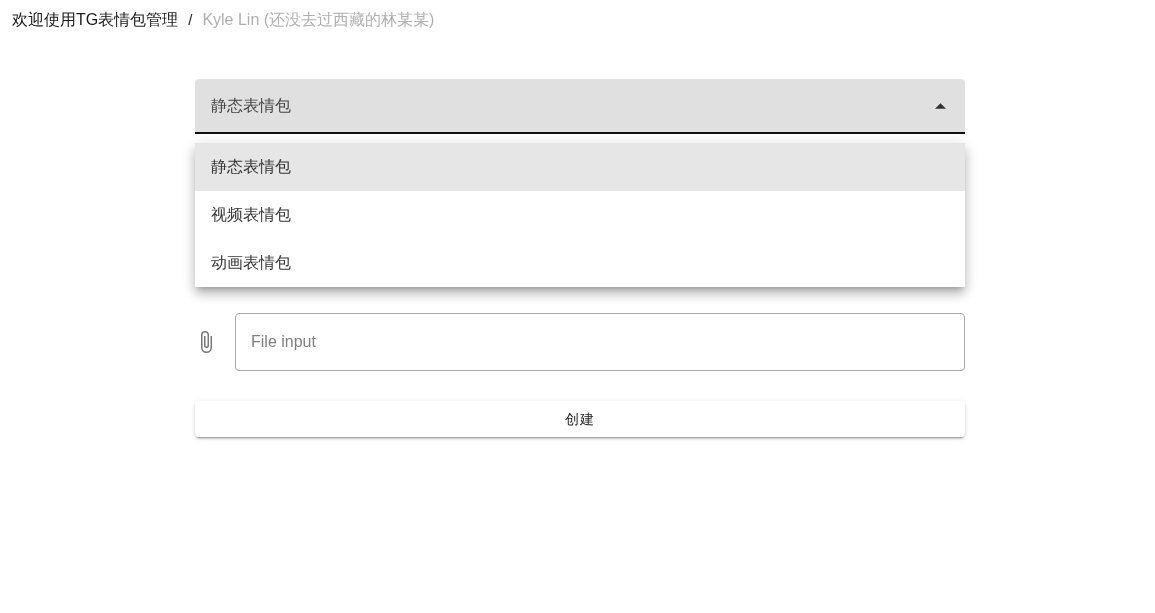 This screenshot has width=1155, height=613. What do you see at coordinates (580, 419) in the screenshot?
I see `create-button: 创建` at bounding box center [580, 419].